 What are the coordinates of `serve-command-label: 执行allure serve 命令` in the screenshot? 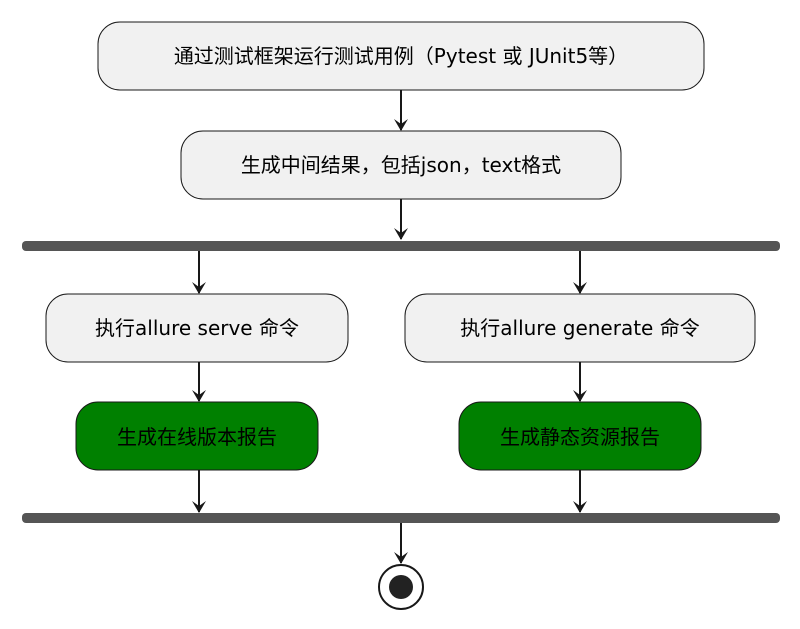 It's located at (197, 328).